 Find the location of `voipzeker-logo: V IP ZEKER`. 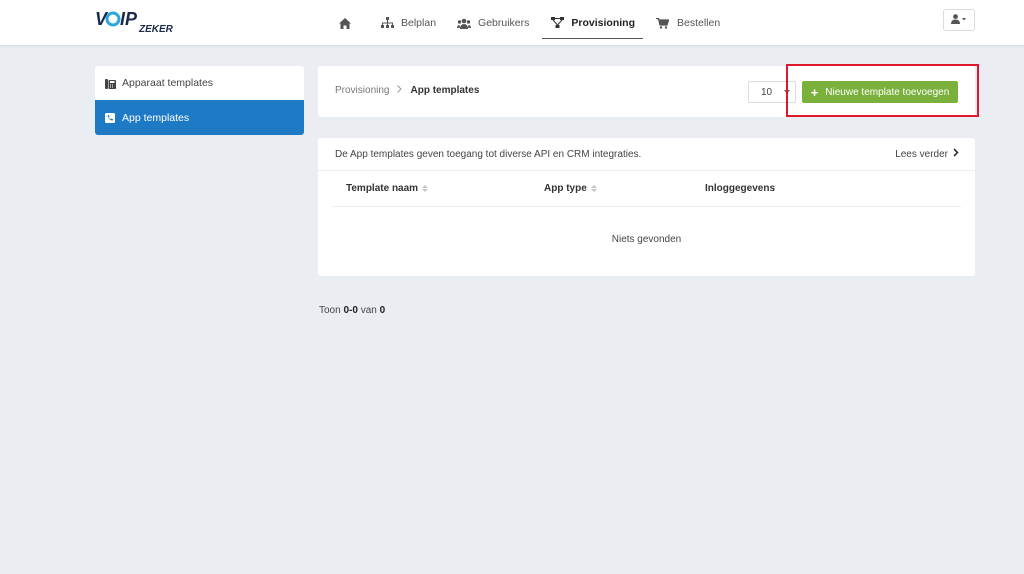

voipzeker-logo: V IP ZEKER is located at coordinates (138, 21).